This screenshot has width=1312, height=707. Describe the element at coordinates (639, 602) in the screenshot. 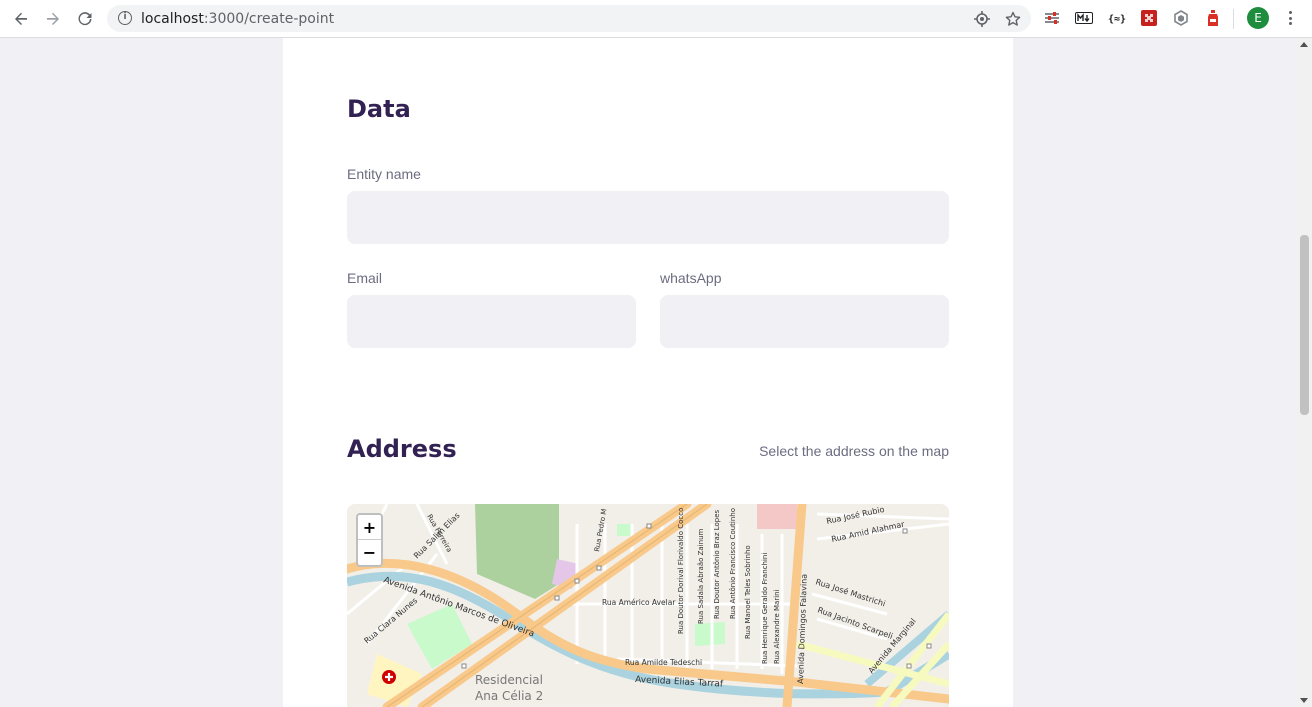

I see `map-street-label: Rua Américo Avelar` at that location.